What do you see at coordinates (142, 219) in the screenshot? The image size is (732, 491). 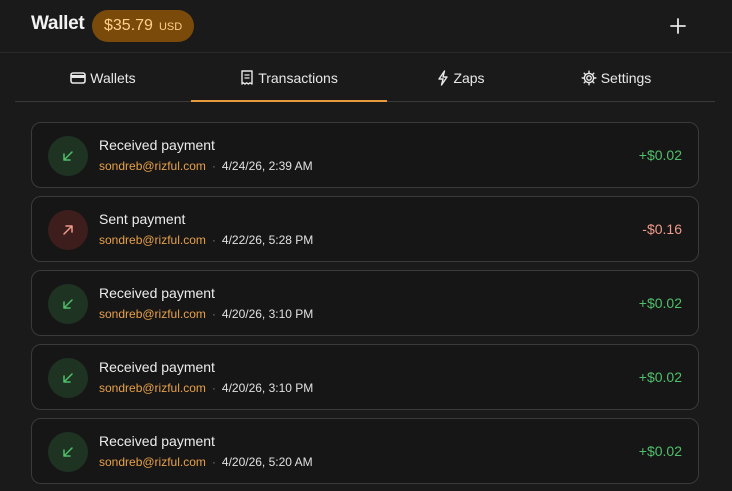 I see `transaction-title: Sent payment` at bounding box center [142, 219].